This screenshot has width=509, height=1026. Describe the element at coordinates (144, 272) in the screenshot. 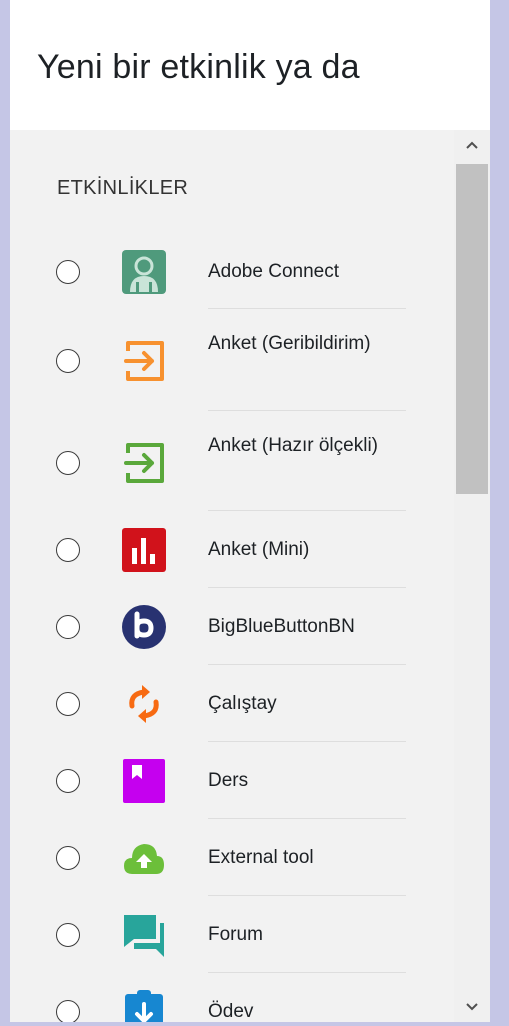

I see `adobe-connect-icon` at that location.